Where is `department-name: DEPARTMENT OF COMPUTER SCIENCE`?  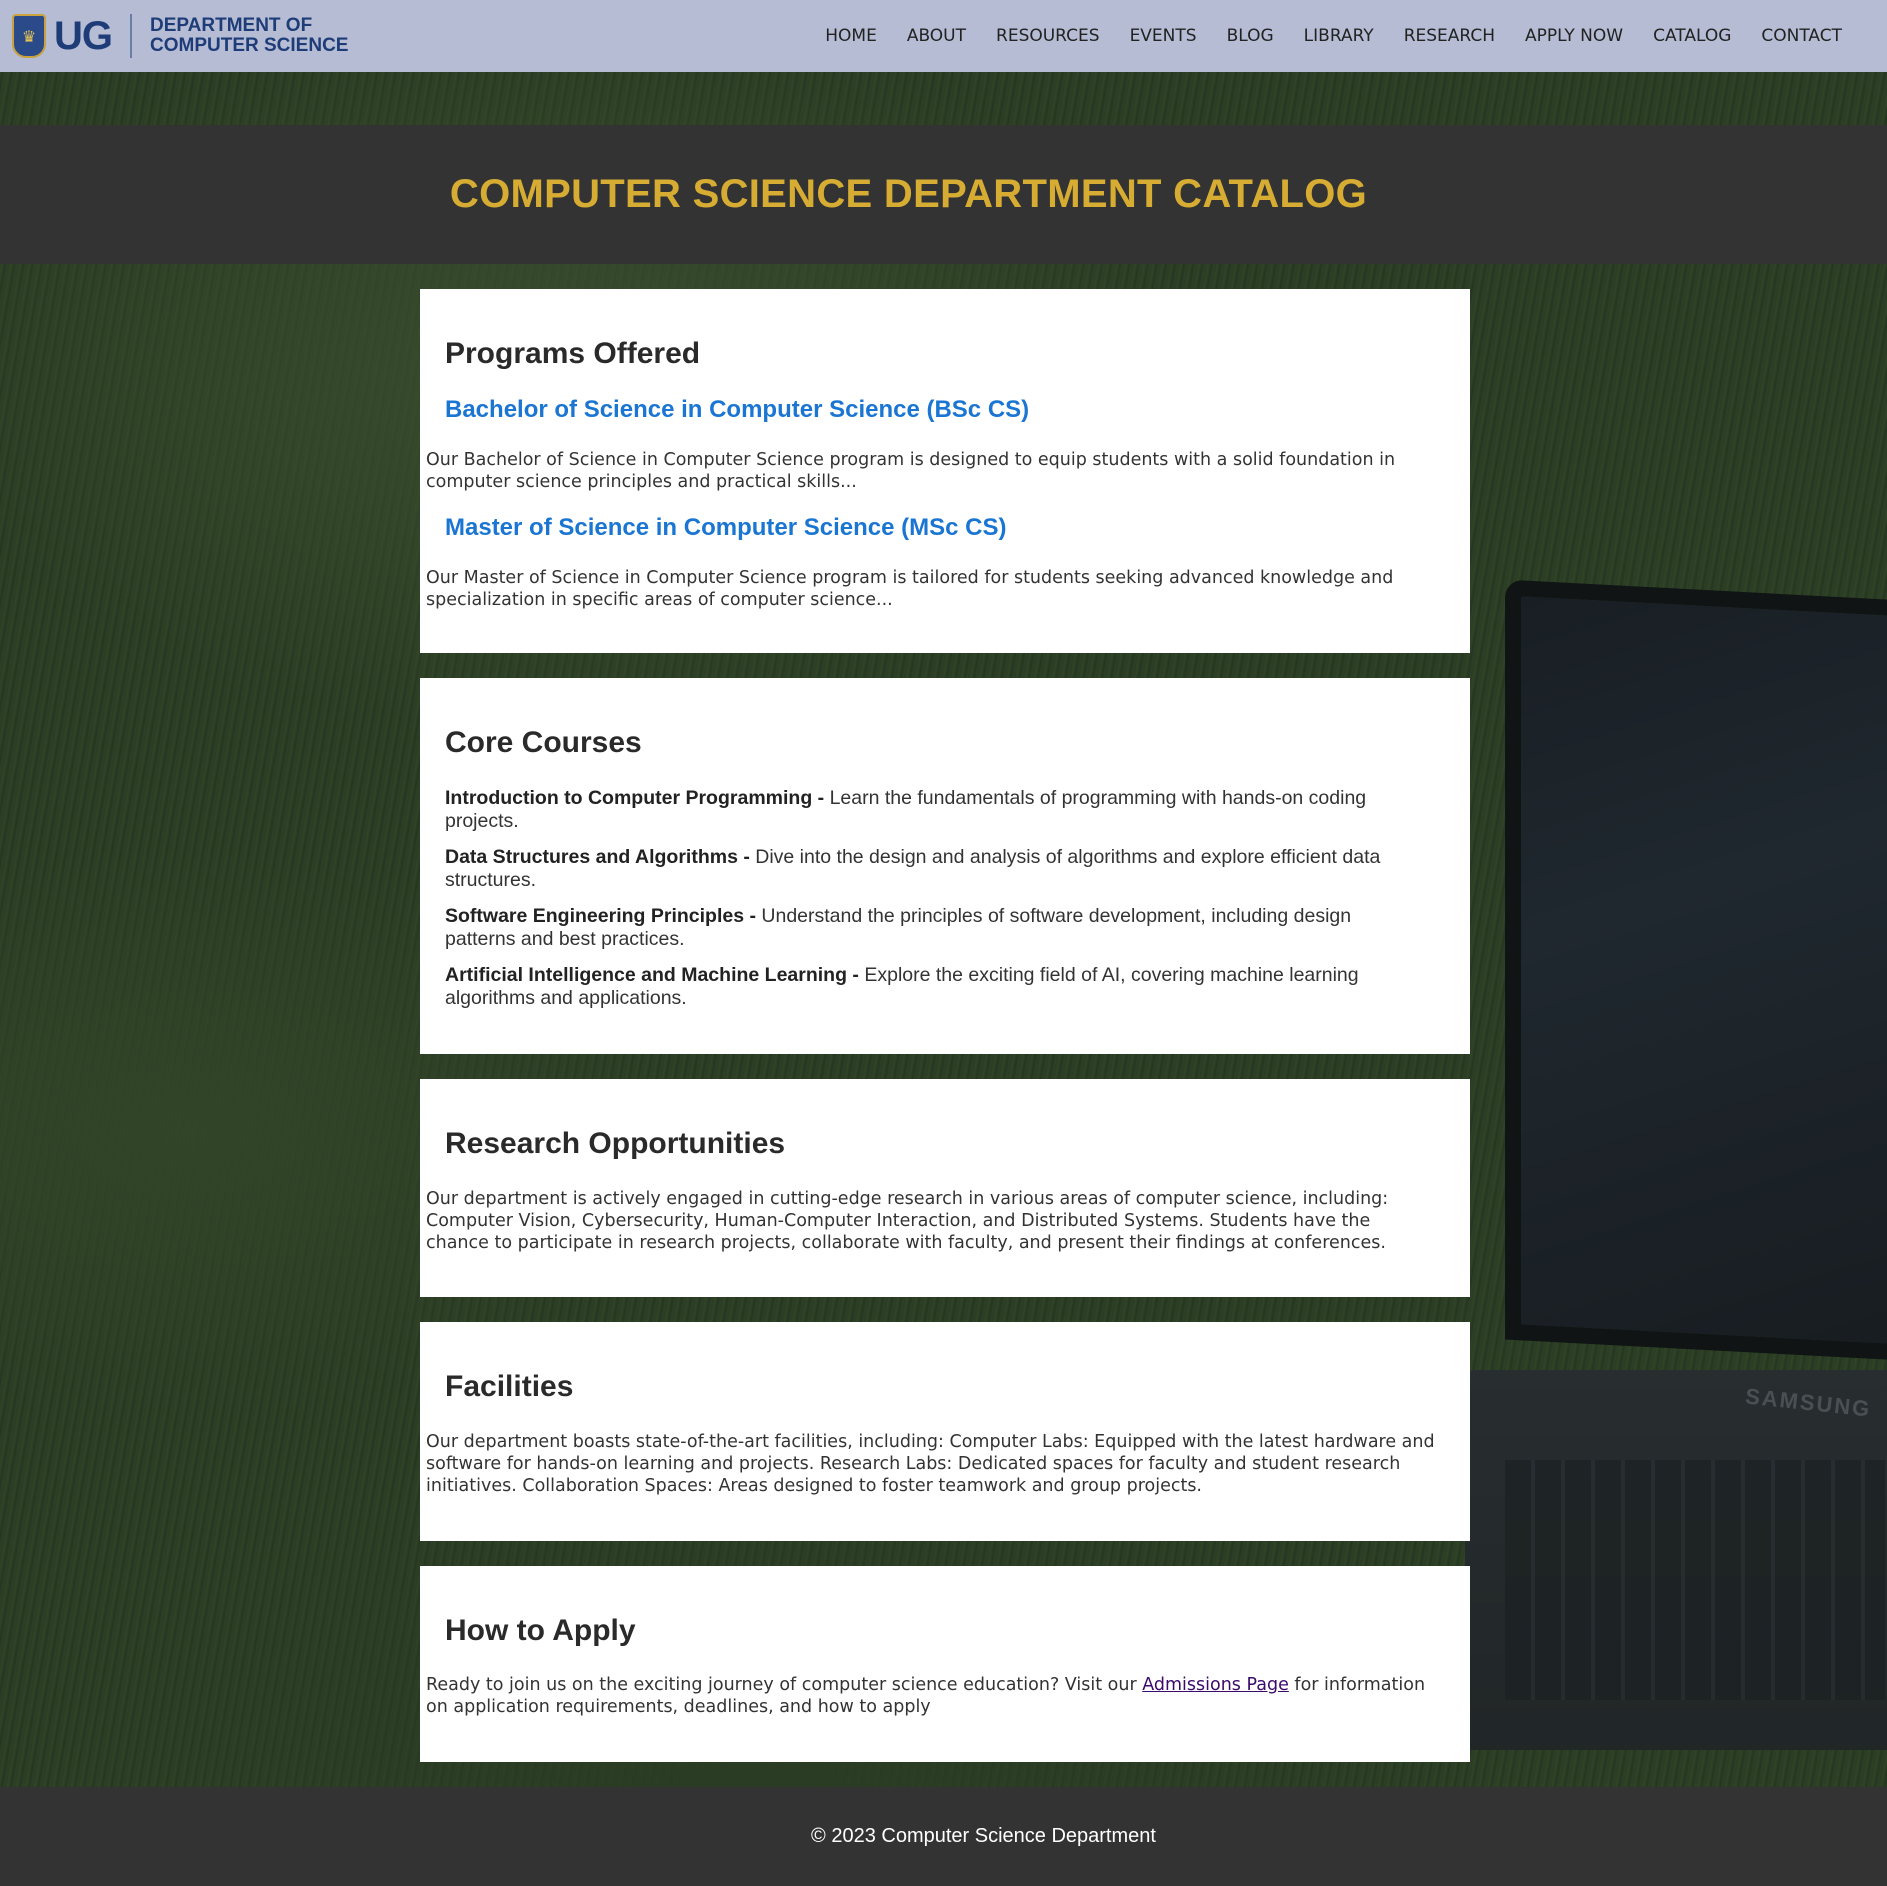 department-name: DEPARTMENT OF COMPUTER SCIENCE is located at coordinates (249, 36).